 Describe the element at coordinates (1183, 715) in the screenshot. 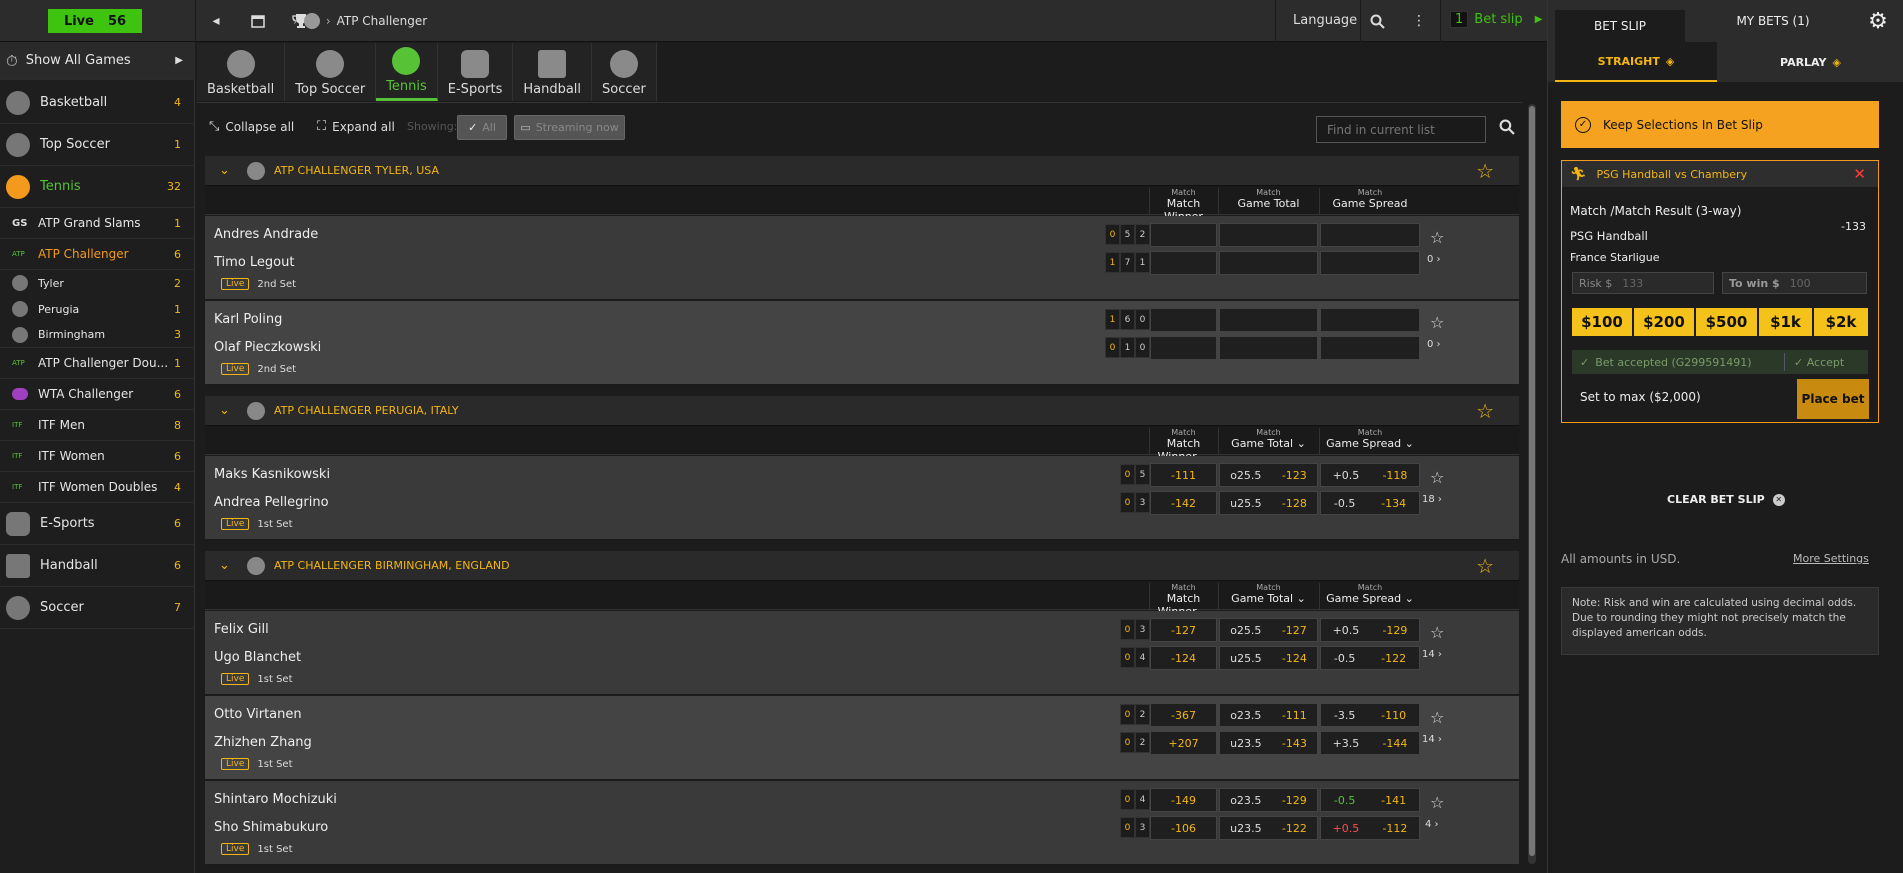

I see `odds-match-winner: -367` at that location.